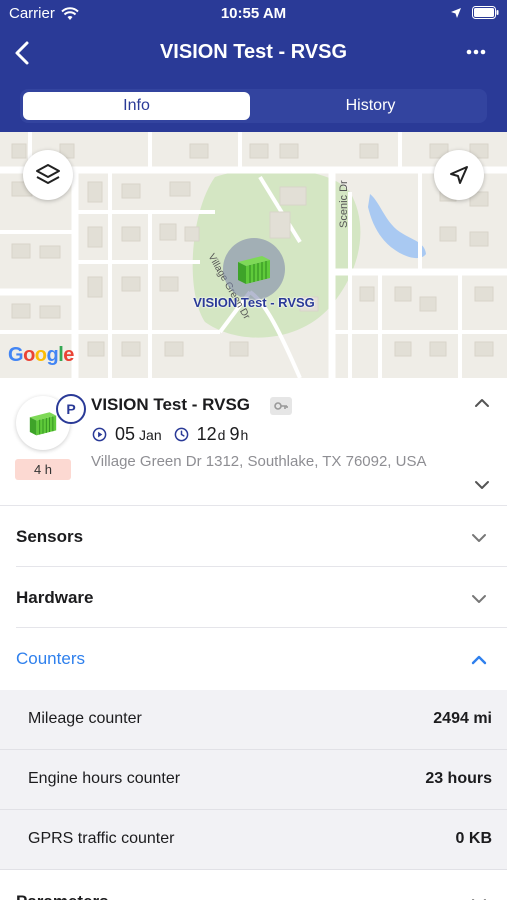 The height and width of the screenshot is (900, 507). I want to click on segmented-control: Info History, so click(253, 106).